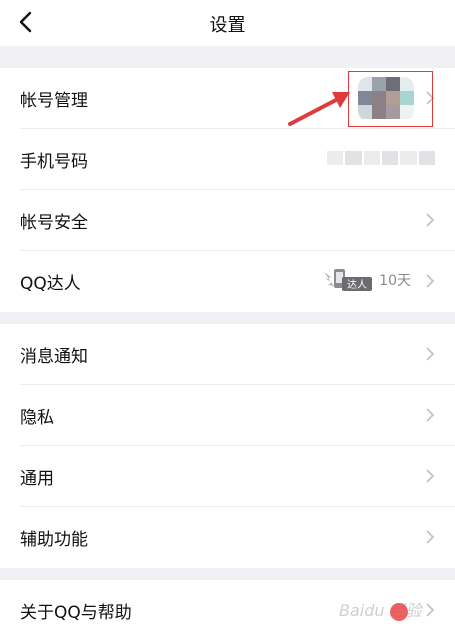  I want to click on general-row: 通用, so click(227, 476).